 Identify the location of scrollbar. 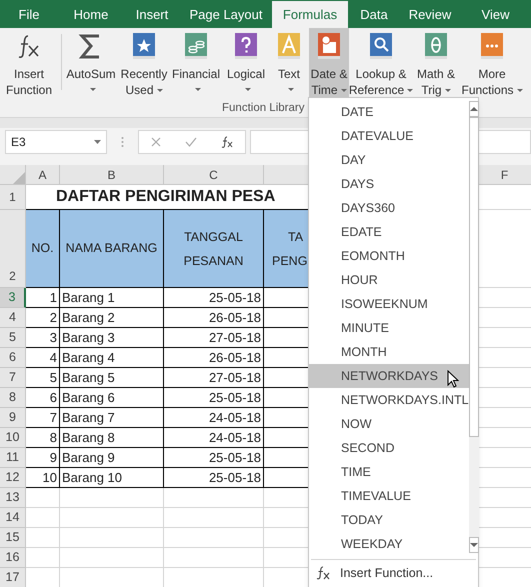
(473, 327).